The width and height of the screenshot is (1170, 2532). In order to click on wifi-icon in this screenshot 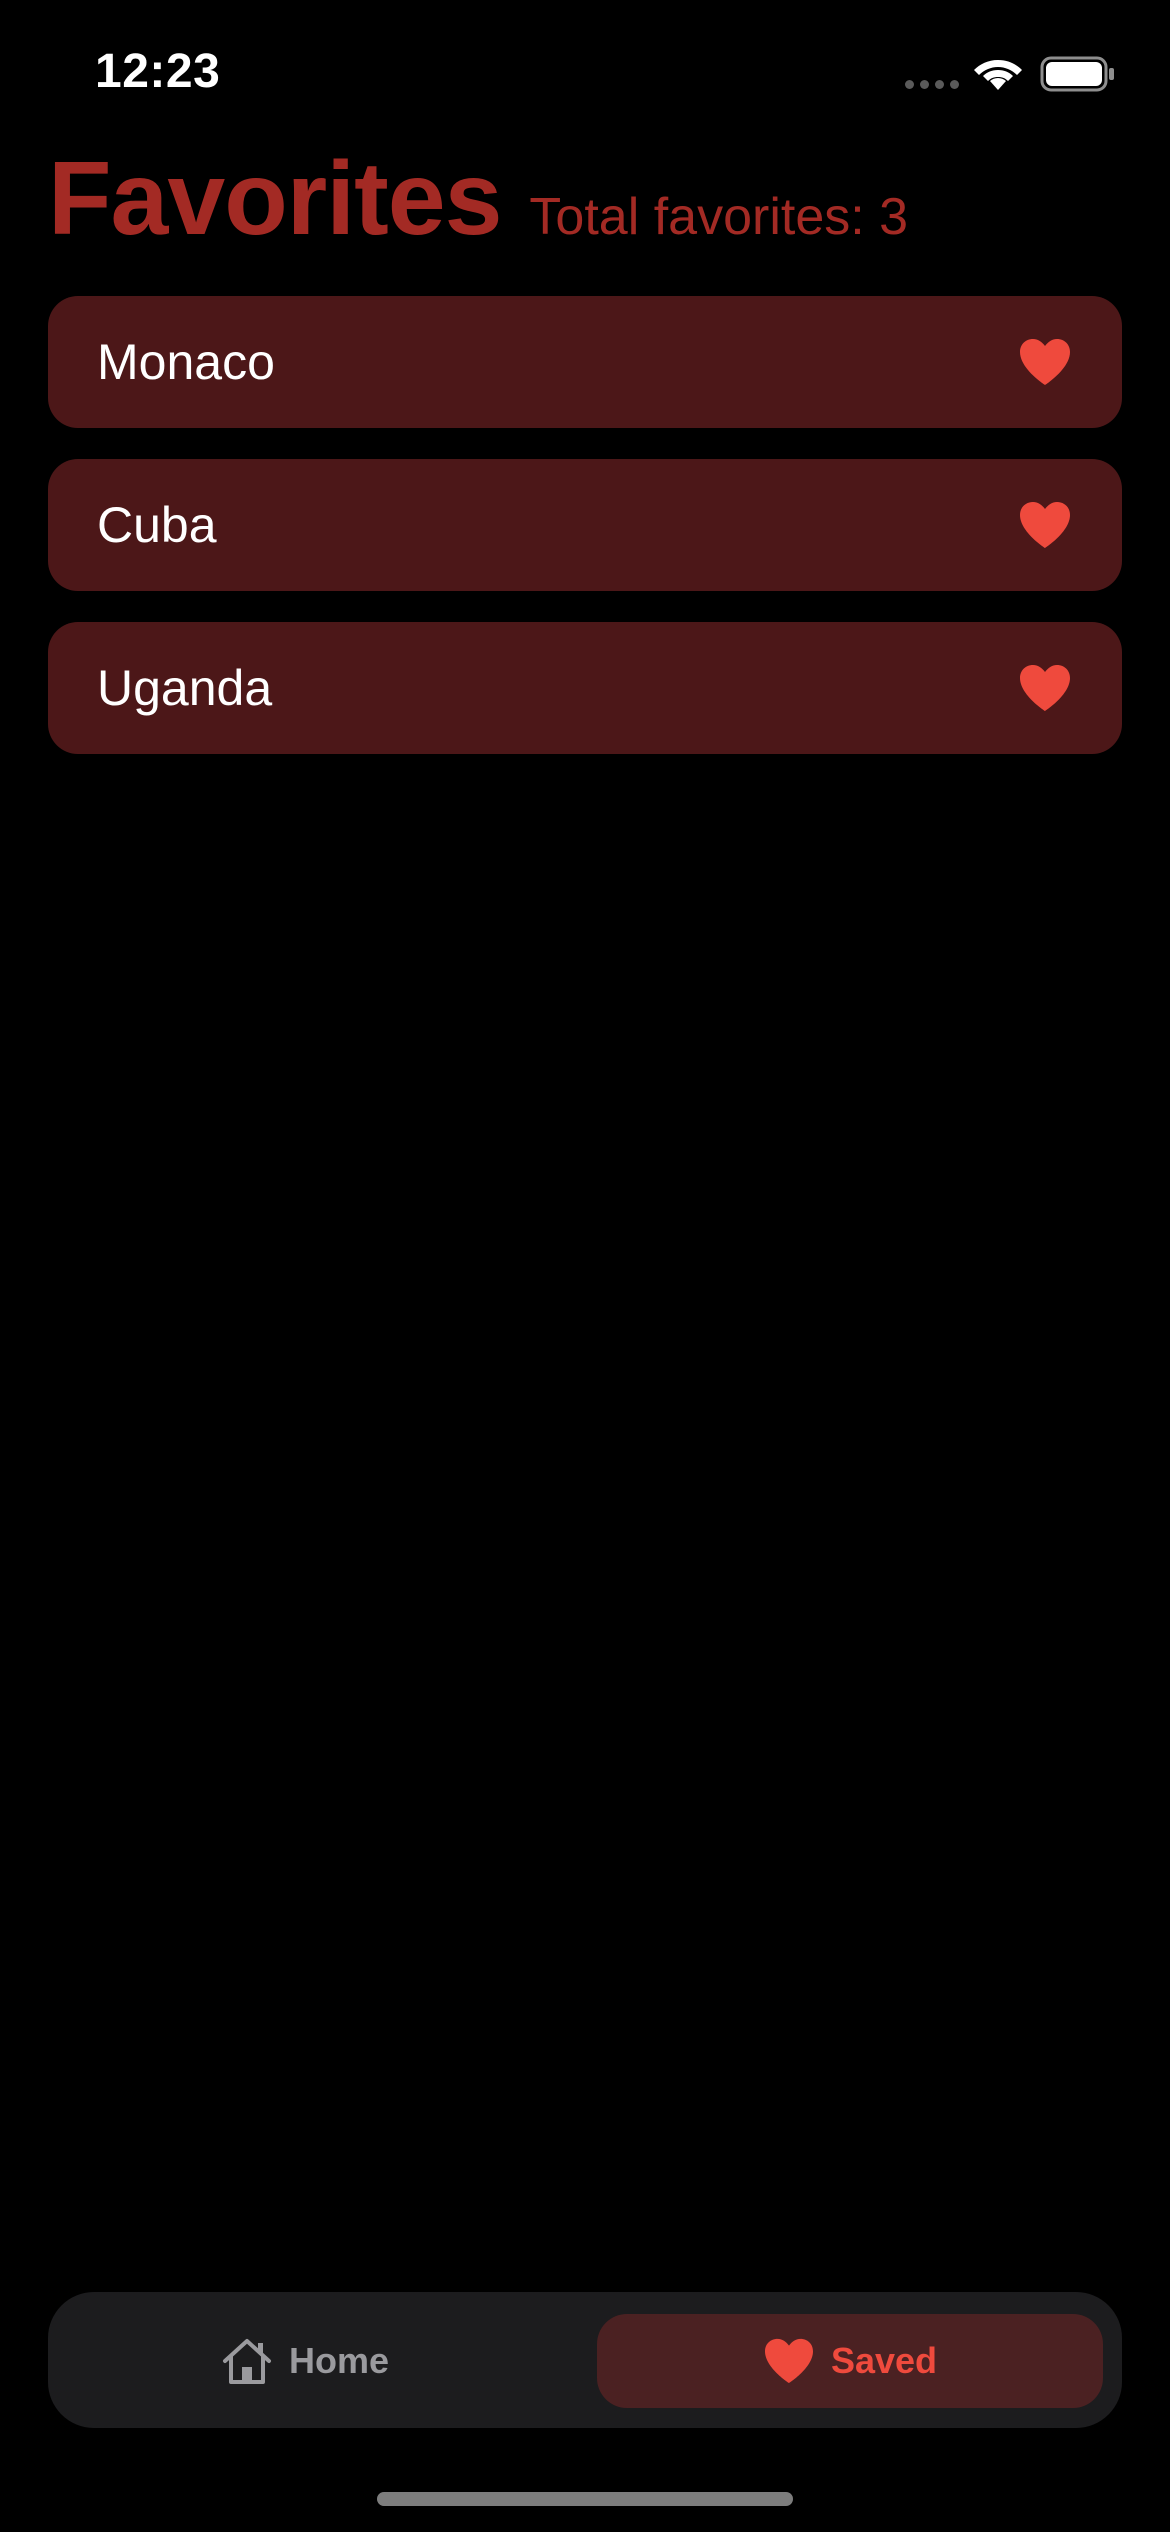, I will do `click(998, 75)`.